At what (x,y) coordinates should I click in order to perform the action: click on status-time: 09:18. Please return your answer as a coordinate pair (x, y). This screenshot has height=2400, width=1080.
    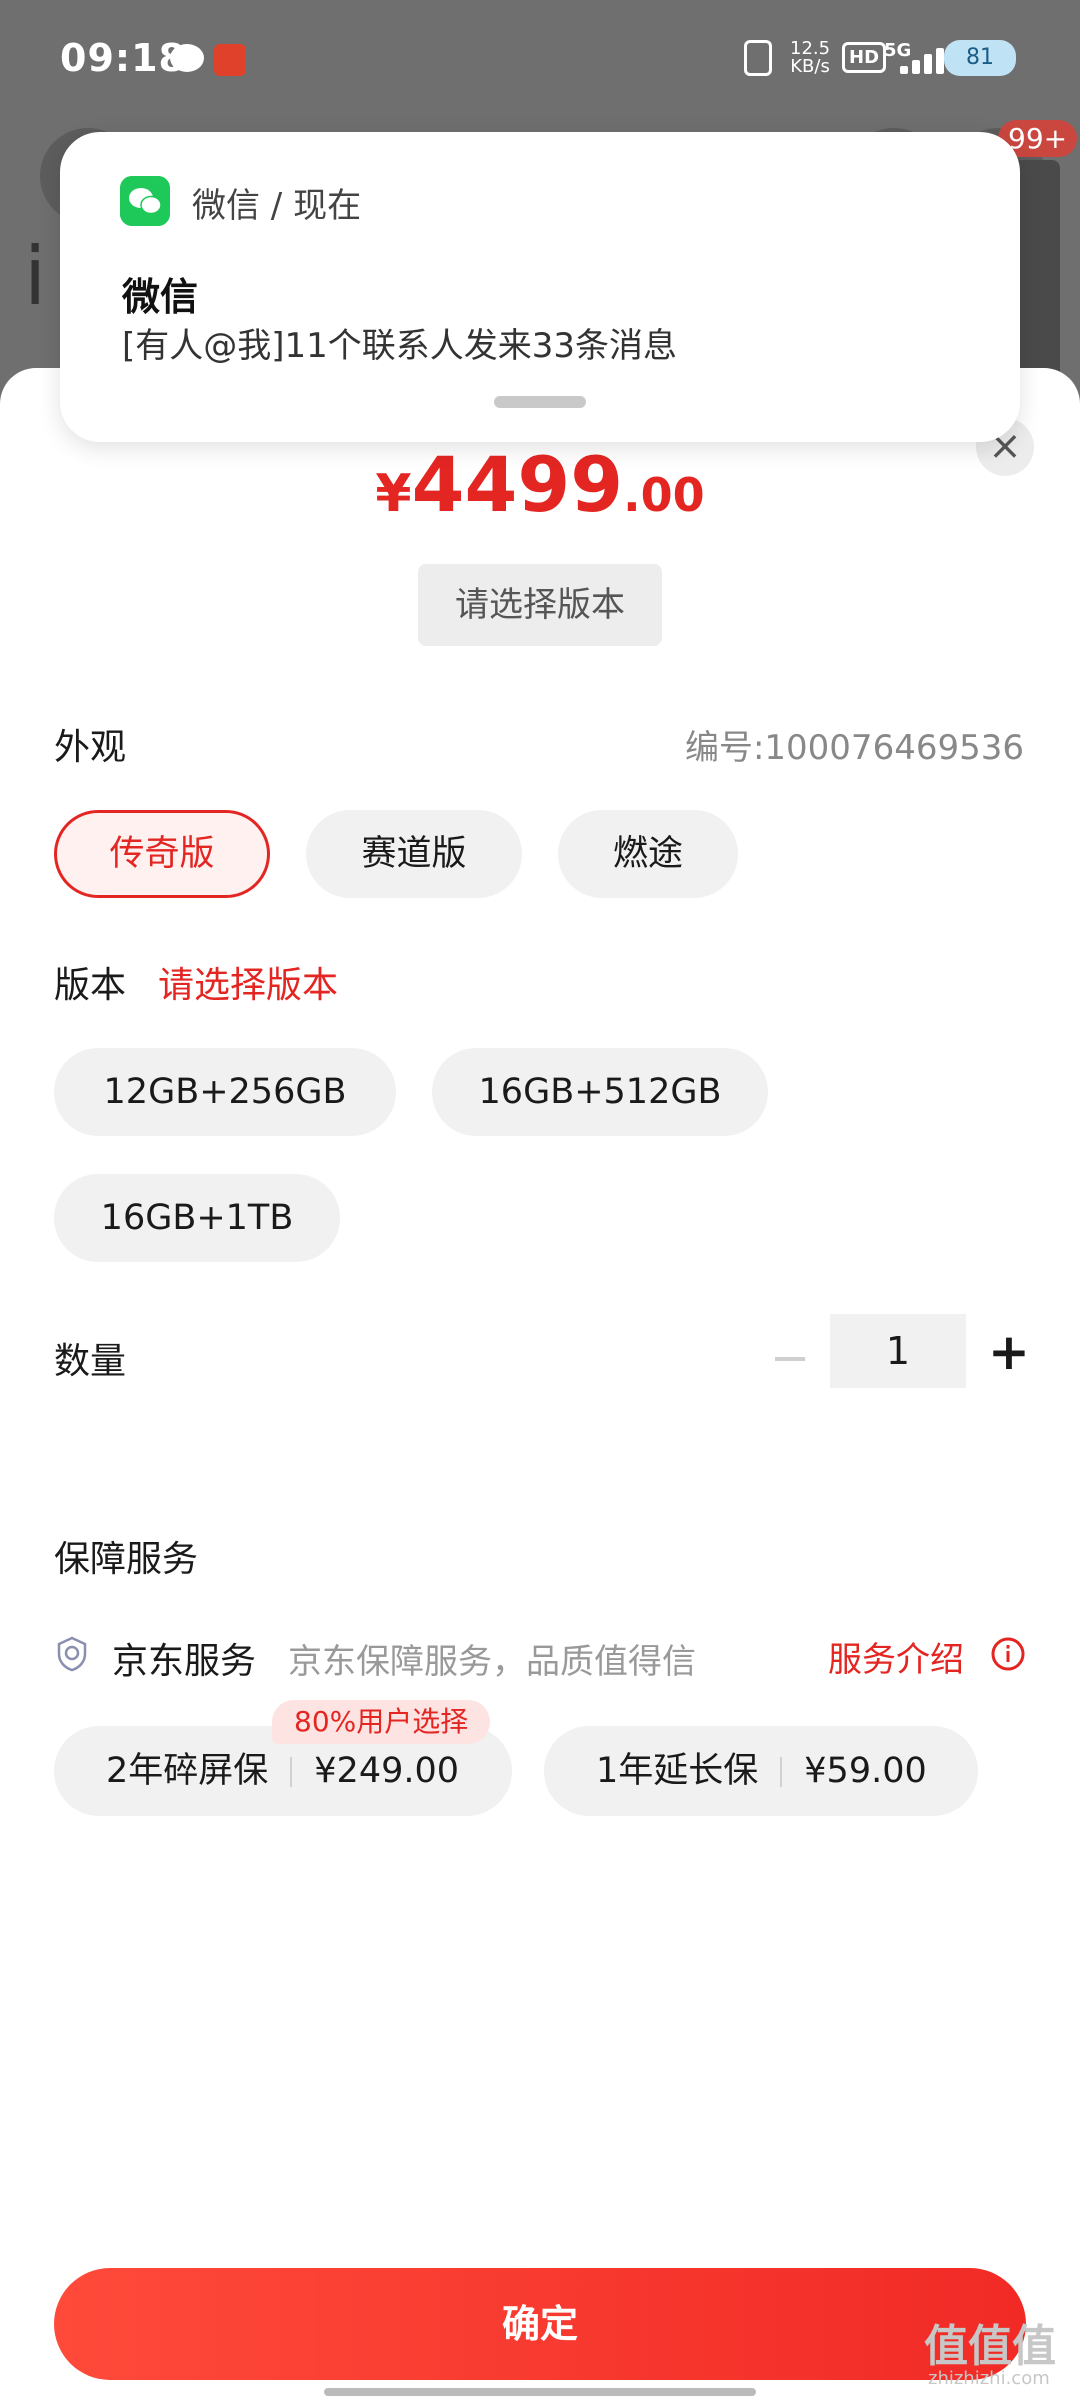
    Looking at the image, I should click on (123, 58).